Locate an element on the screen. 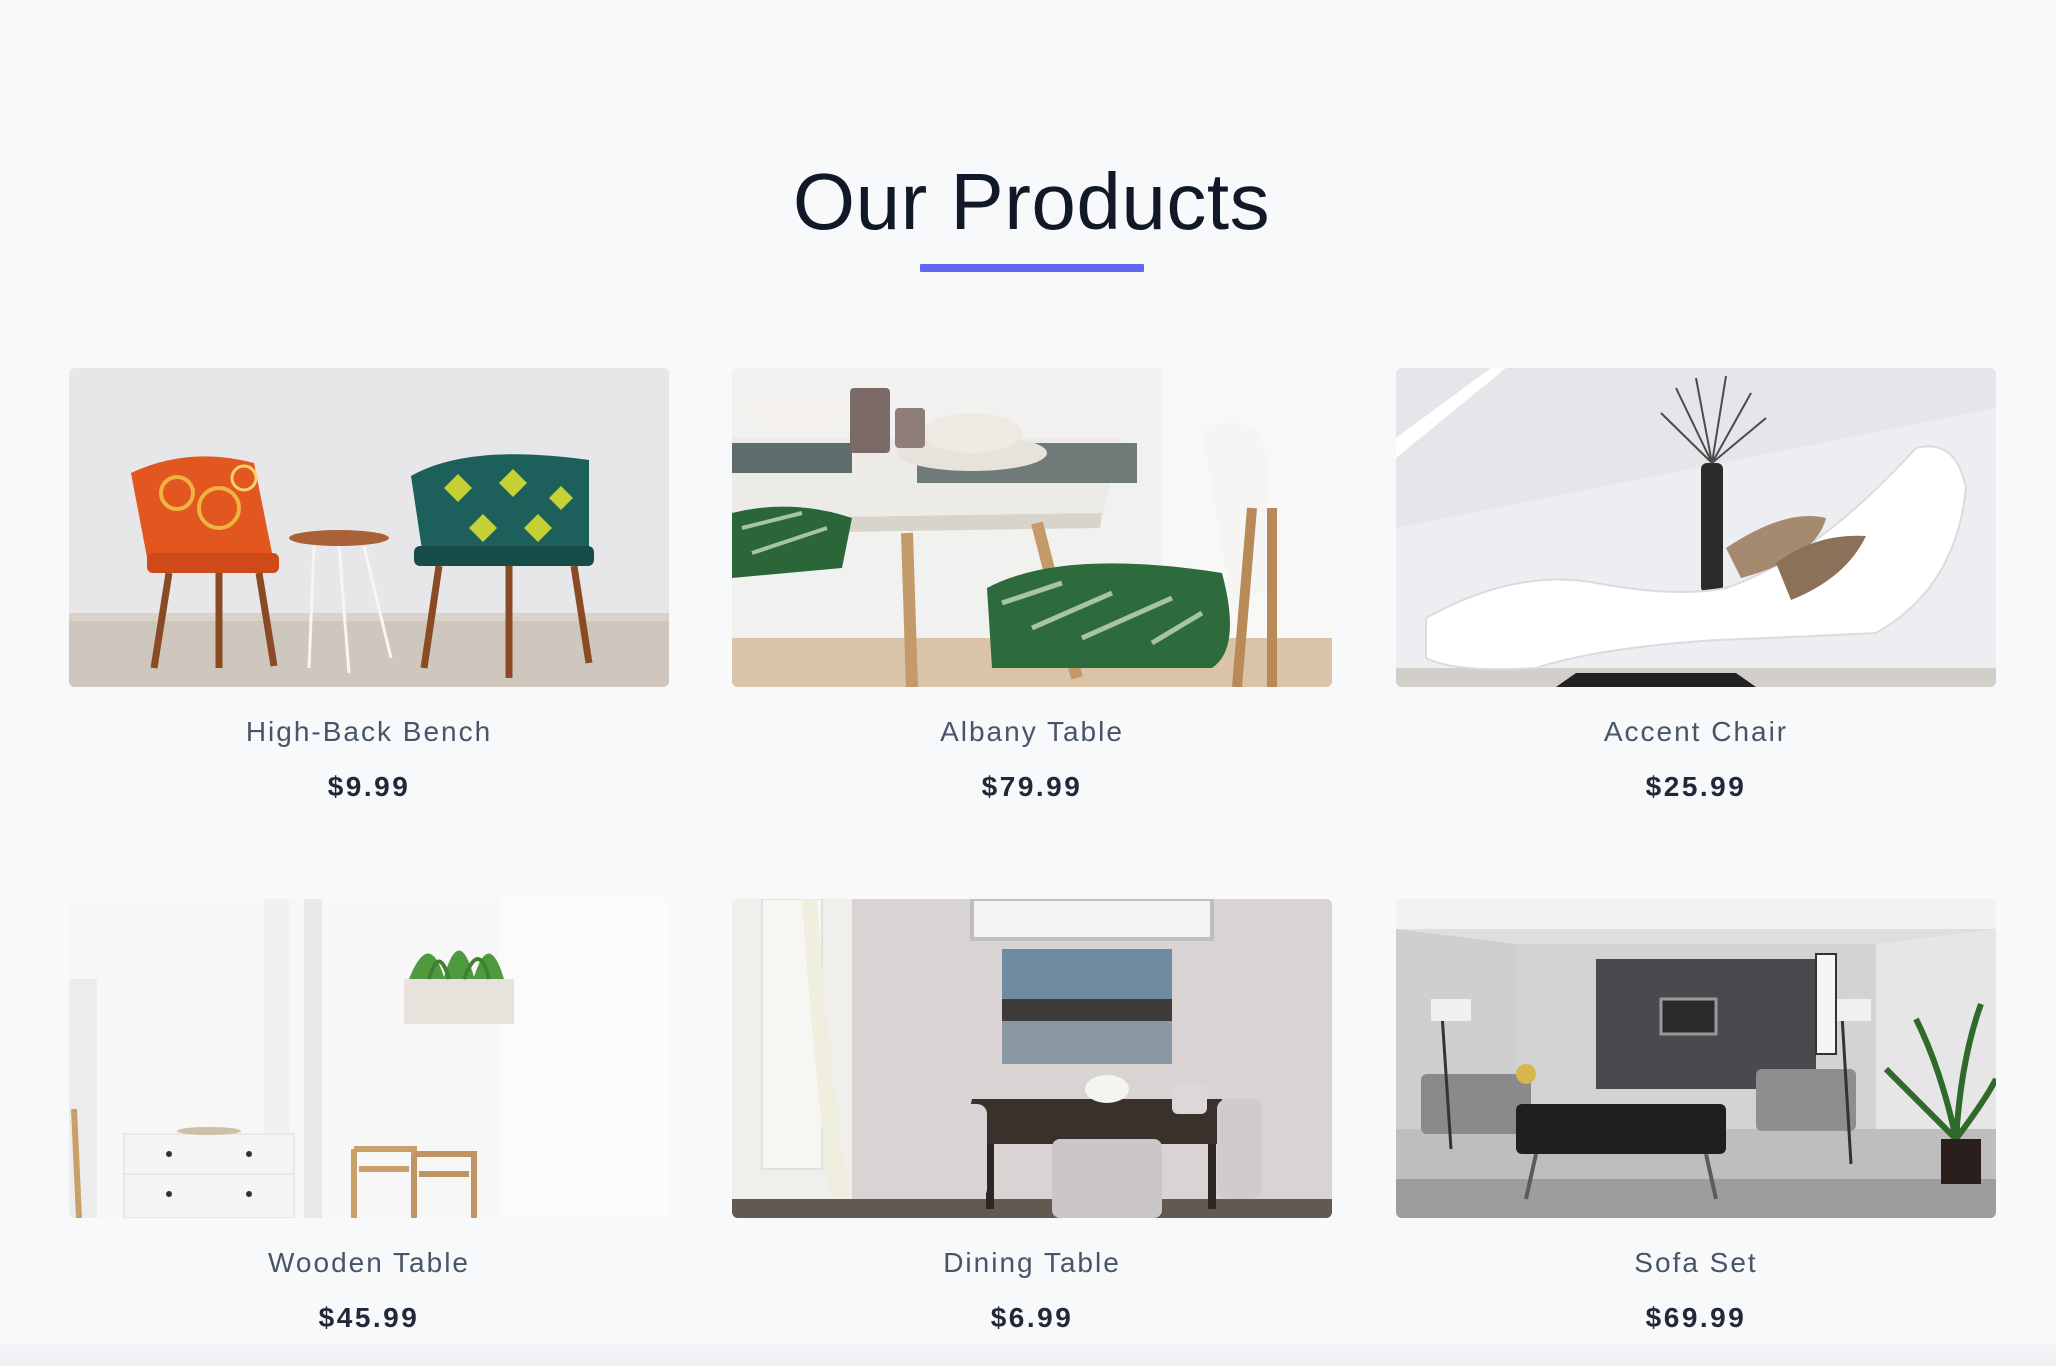 The width and height of the screenshot is (2056, 1366). product-card: Accent Chair $25.99 is located at coordinates (1696, 608).